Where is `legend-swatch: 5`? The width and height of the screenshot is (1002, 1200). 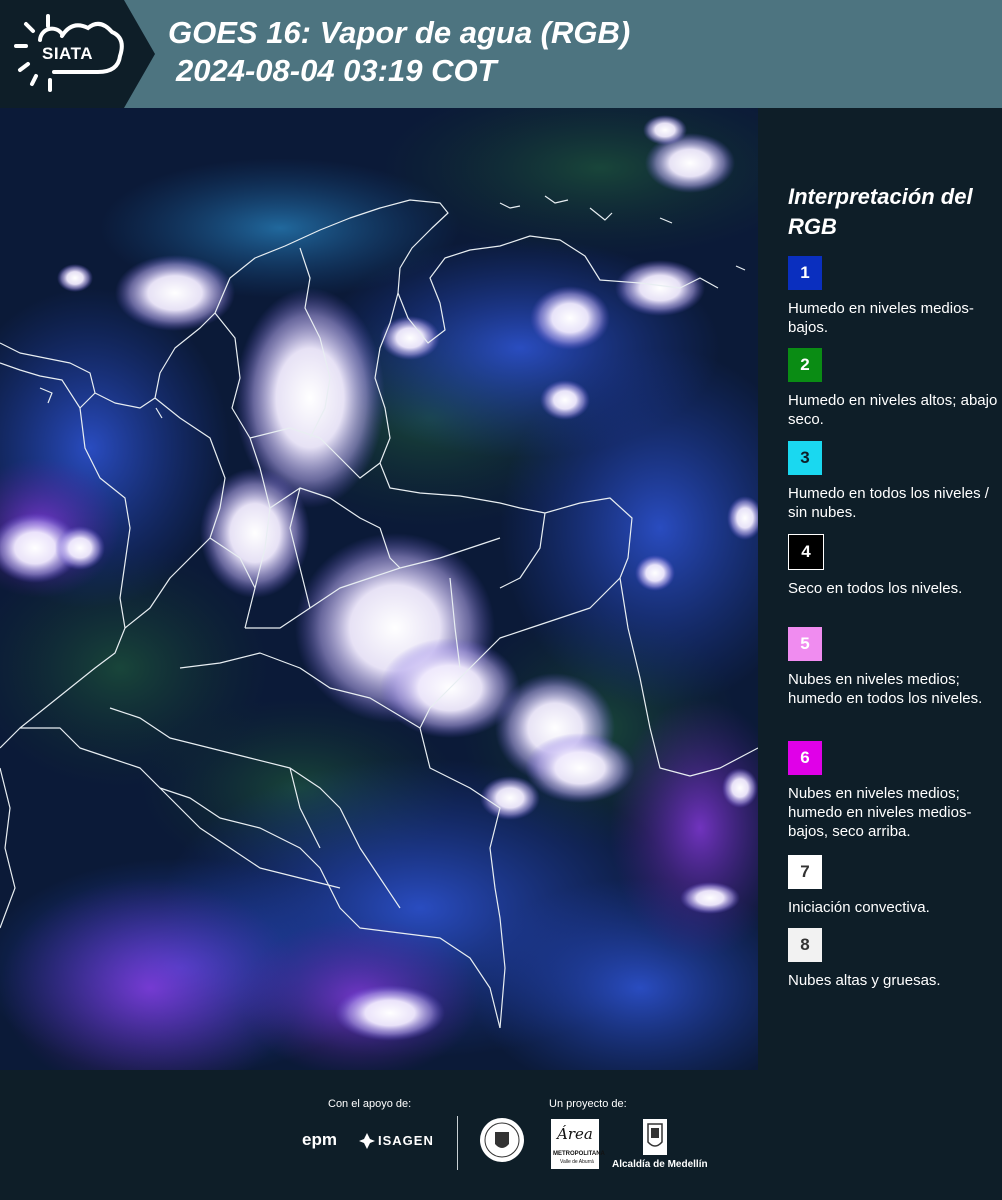
legend-swatch: 5 is located at coordinates (805, 644).